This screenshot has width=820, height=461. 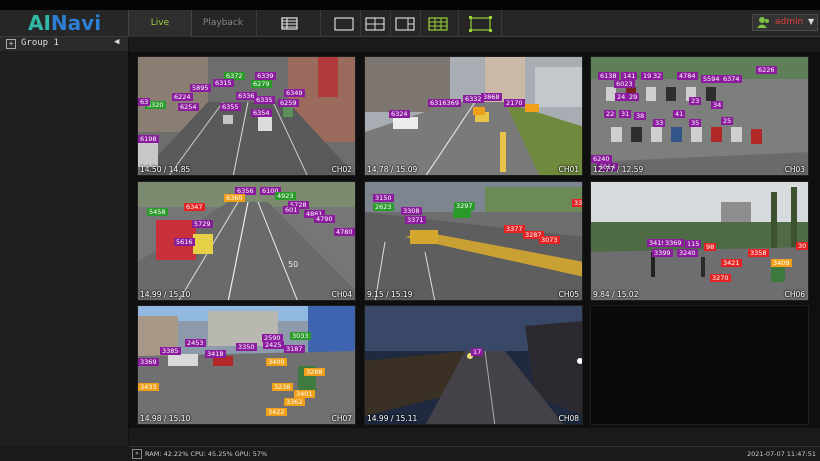 I want to click on detection-label: 29, so click(x=633, y=97).